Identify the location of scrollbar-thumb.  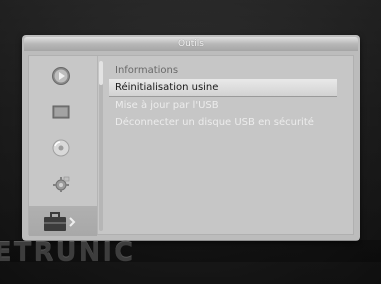
(101, 73).